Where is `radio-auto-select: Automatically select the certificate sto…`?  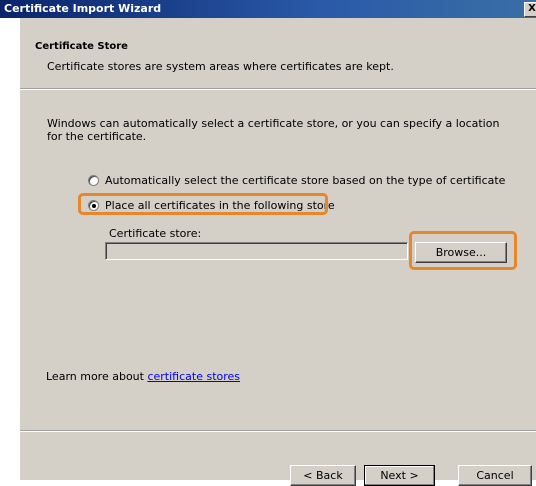 radio-auto-select: Automatically select the certificate sto… is located at coordinates (296, 180).